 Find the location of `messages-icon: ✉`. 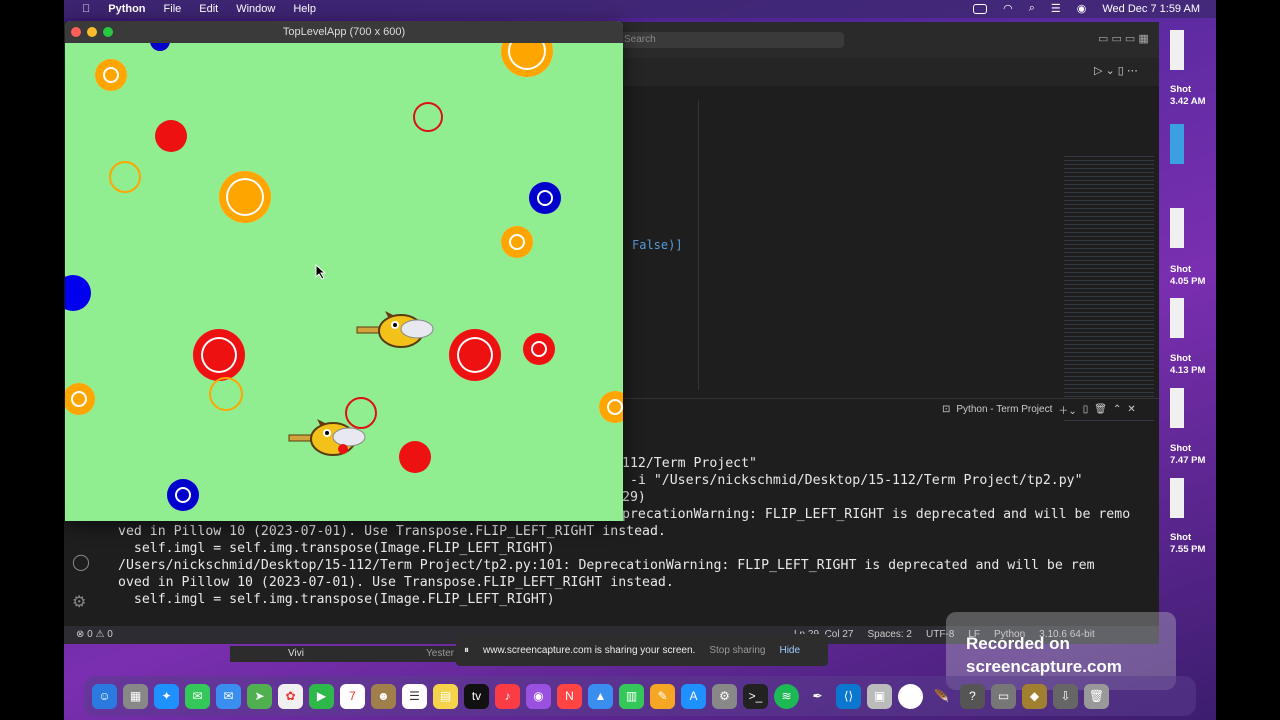

messages-icon: ✉ is located at coordinates (197, 696).